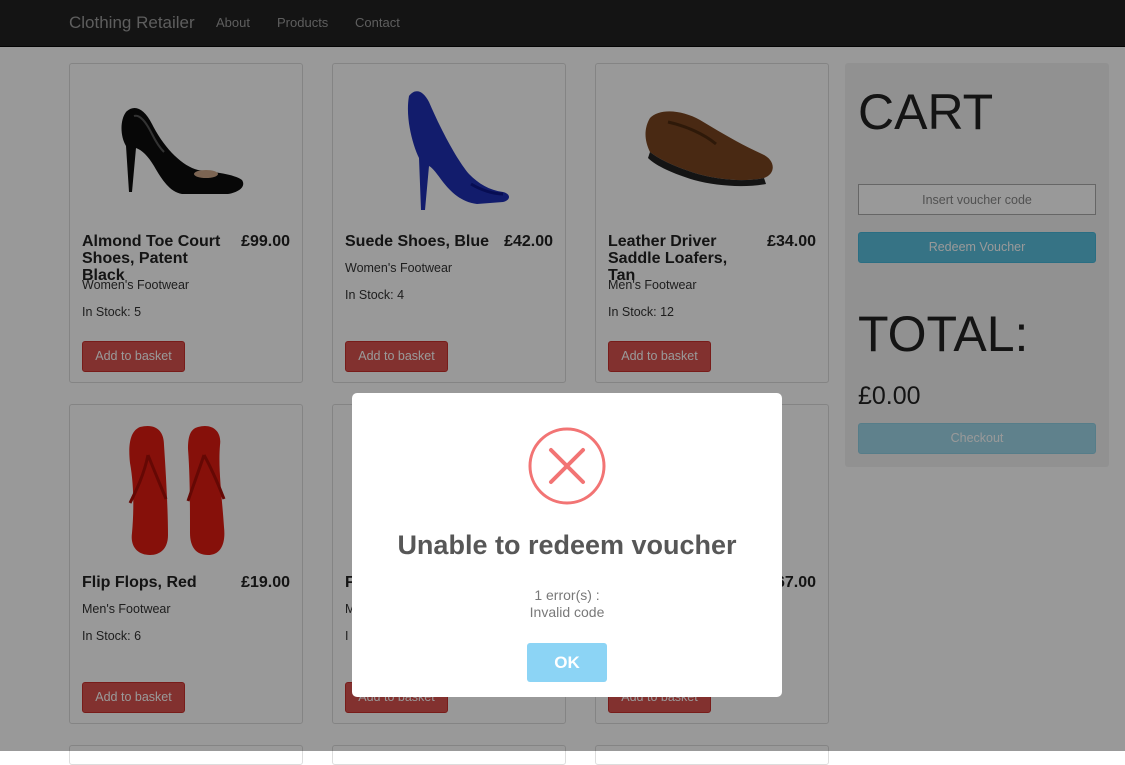 The width and height of the screenshot is (1125, 765). I want to click on dialog-title: Unable to redeem voucher, so click(567, 545).